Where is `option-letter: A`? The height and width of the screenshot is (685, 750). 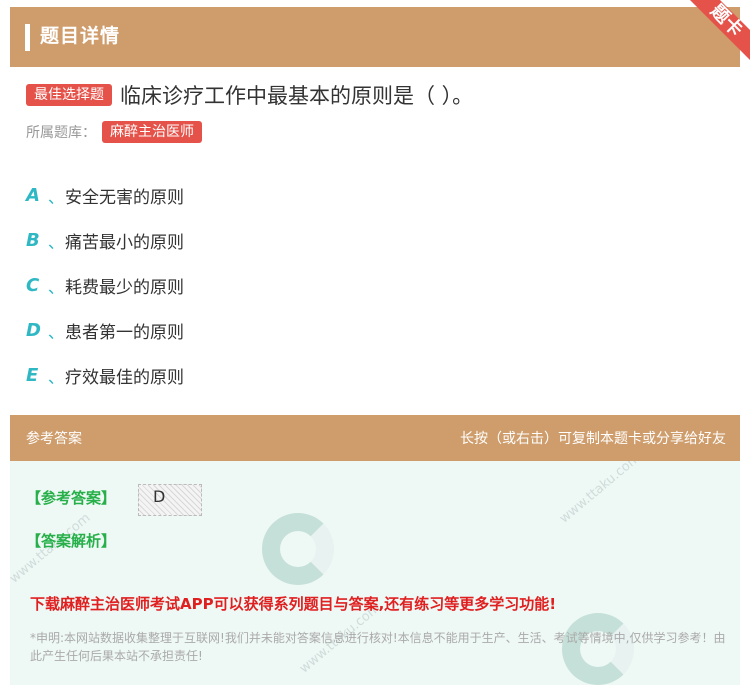 option-letter: A is located at coordinates (33, 195).